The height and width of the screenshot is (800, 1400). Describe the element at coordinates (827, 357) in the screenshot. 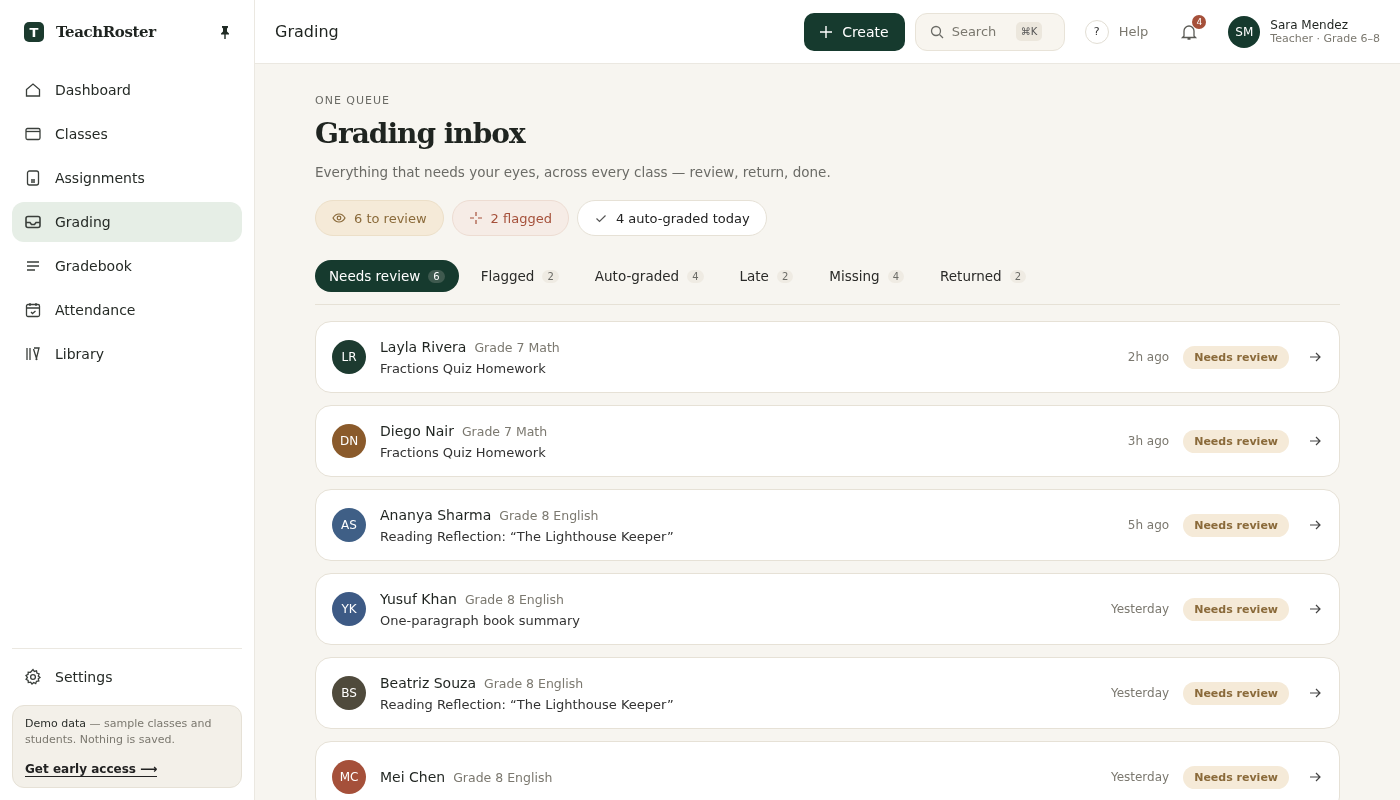

I see `submission-card: LR Layla Rivera Grade 7 Math Fractions Quiz Homework 2h ago Needs review` at that location.